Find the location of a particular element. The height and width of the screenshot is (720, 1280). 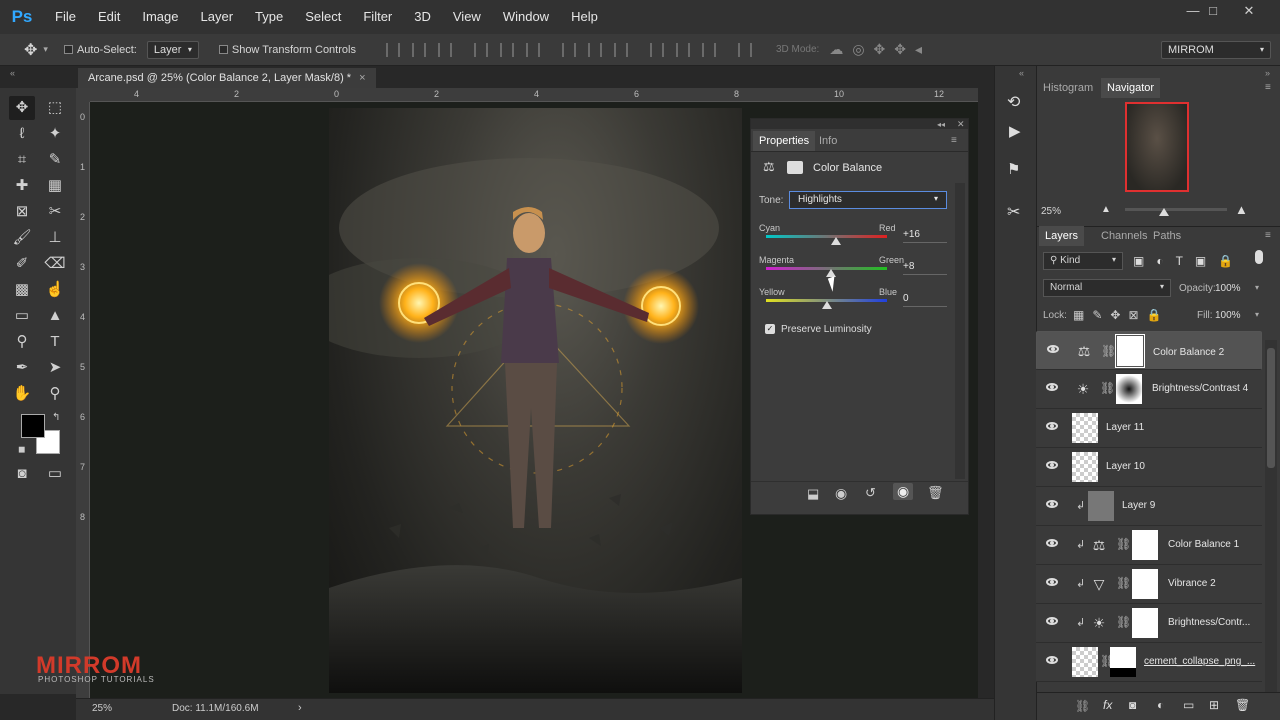

layer-row: ⚖ ⛓ Color Balance 2 is located at coordinates (1149, 350).